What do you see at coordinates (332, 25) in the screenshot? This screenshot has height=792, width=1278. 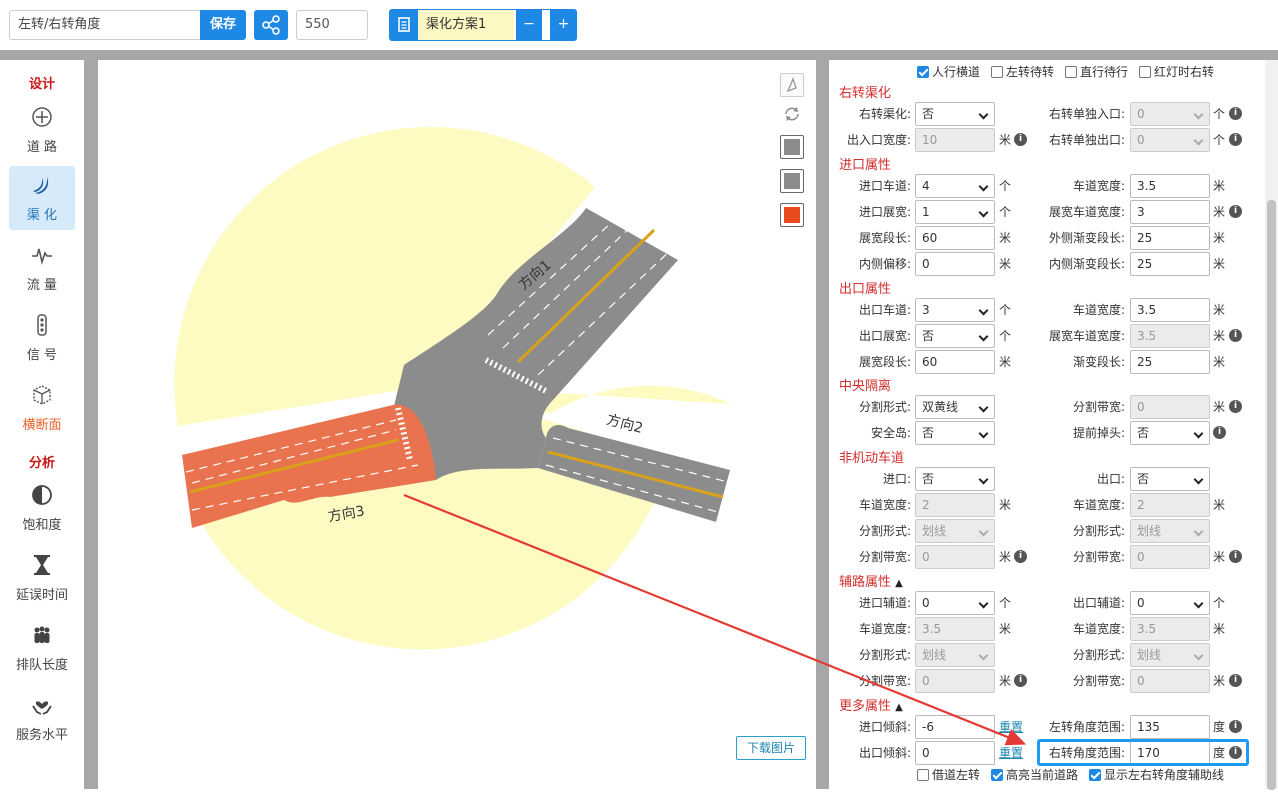 I see `number-input: 550` at bounding box center [332, 25].